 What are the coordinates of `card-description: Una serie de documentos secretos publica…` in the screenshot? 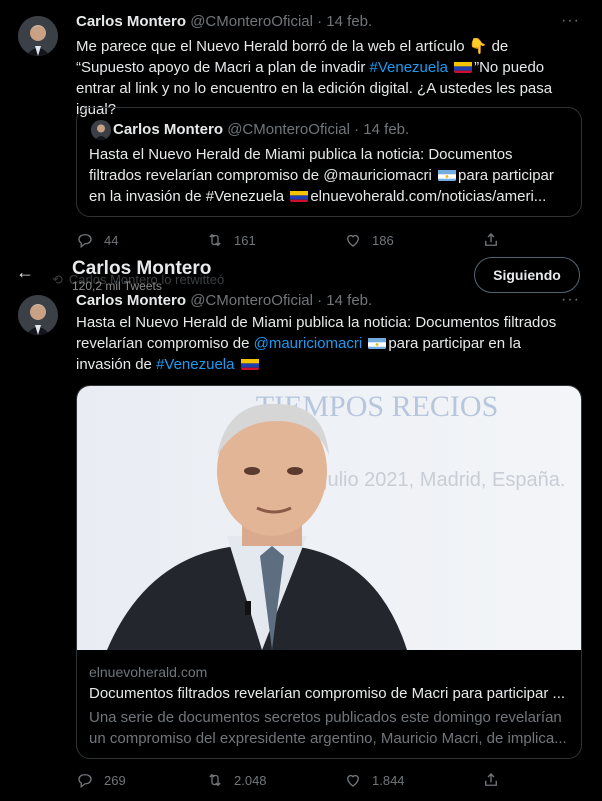 It's located at (328, 728).